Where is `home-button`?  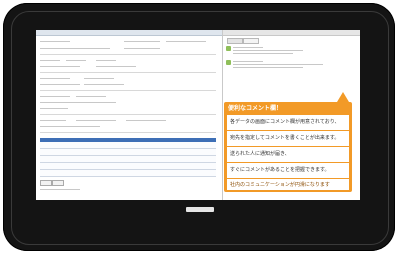
home-button is located at coordinates (200, 209).